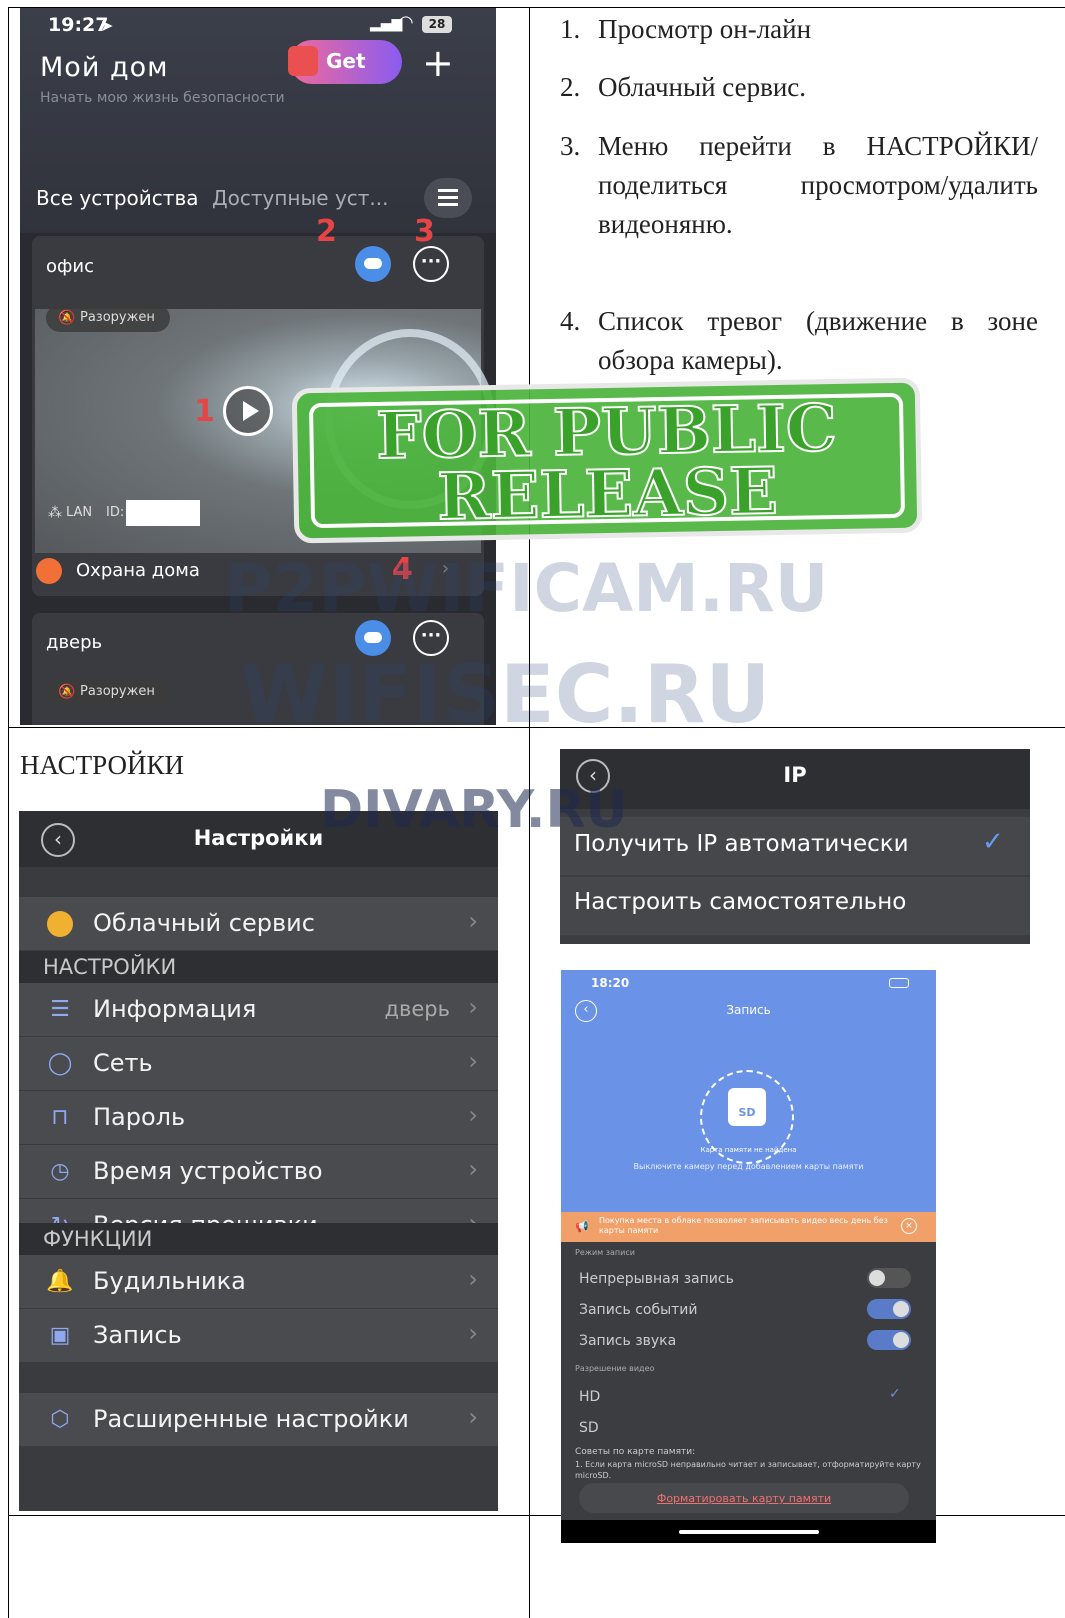 This screenshot has height=1618, width=1065. Describe the element at coordinates (102, 765) in the screenshot. I see `section-label: НАСТРОЙКИ` at that location.